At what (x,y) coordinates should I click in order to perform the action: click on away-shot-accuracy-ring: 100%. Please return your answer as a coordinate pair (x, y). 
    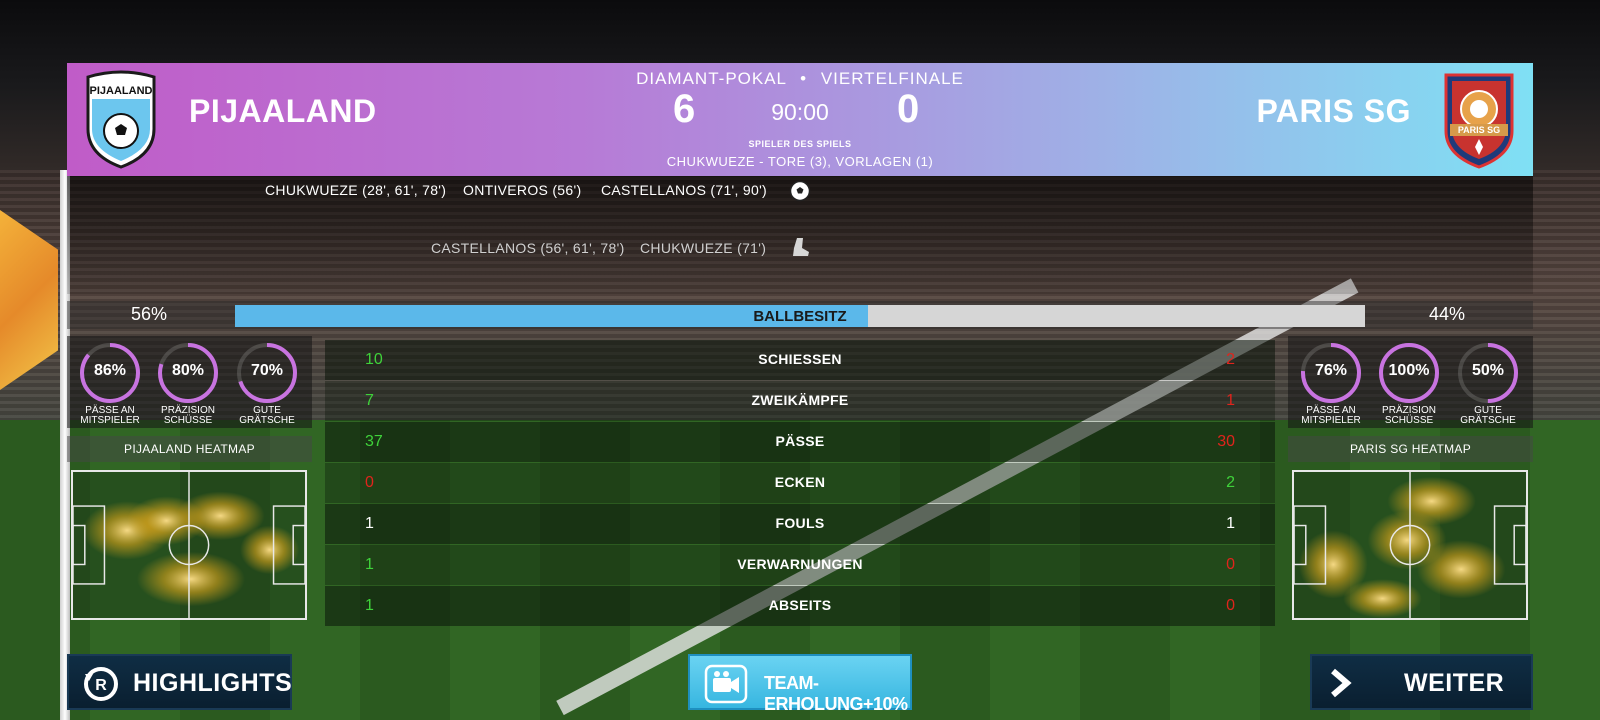
    Looking at the image, I should click on (1409, 373).